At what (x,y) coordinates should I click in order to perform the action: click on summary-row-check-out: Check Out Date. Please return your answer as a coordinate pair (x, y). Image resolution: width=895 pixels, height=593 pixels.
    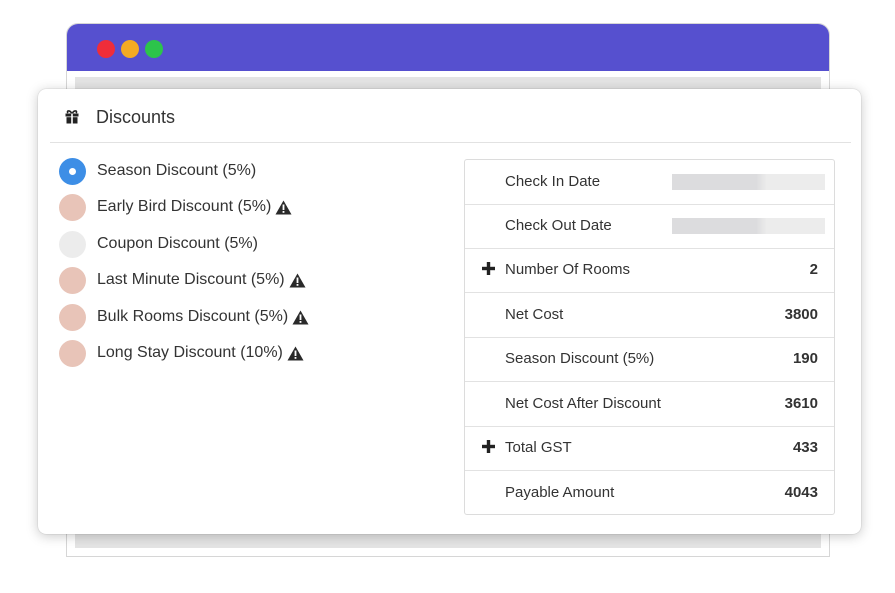
    Looking at the image, I should click on (649, 226).